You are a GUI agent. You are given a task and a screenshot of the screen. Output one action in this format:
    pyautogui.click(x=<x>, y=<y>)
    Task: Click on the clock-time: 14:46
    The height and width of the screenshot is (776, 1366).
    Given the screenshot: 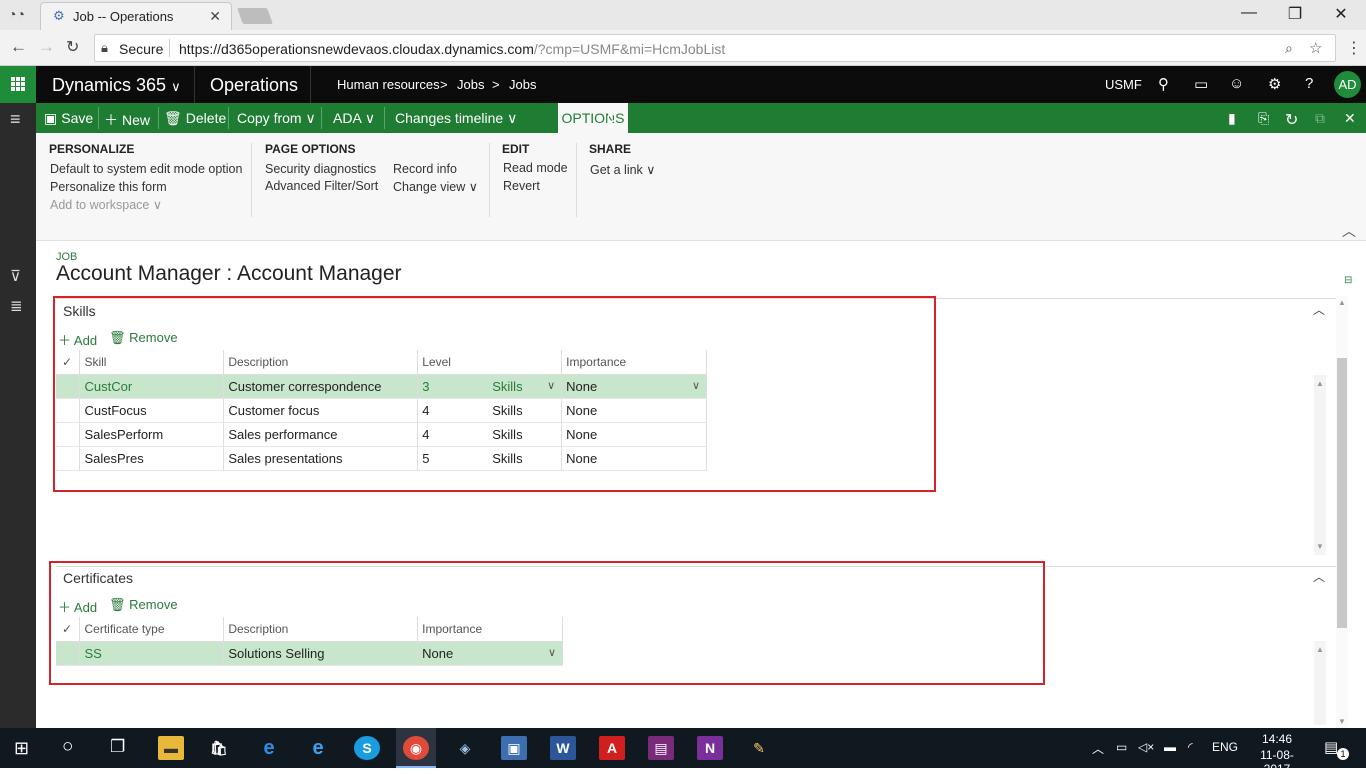 What is the action you would take?
    pyautogui.click(x=1277, y=739)
    